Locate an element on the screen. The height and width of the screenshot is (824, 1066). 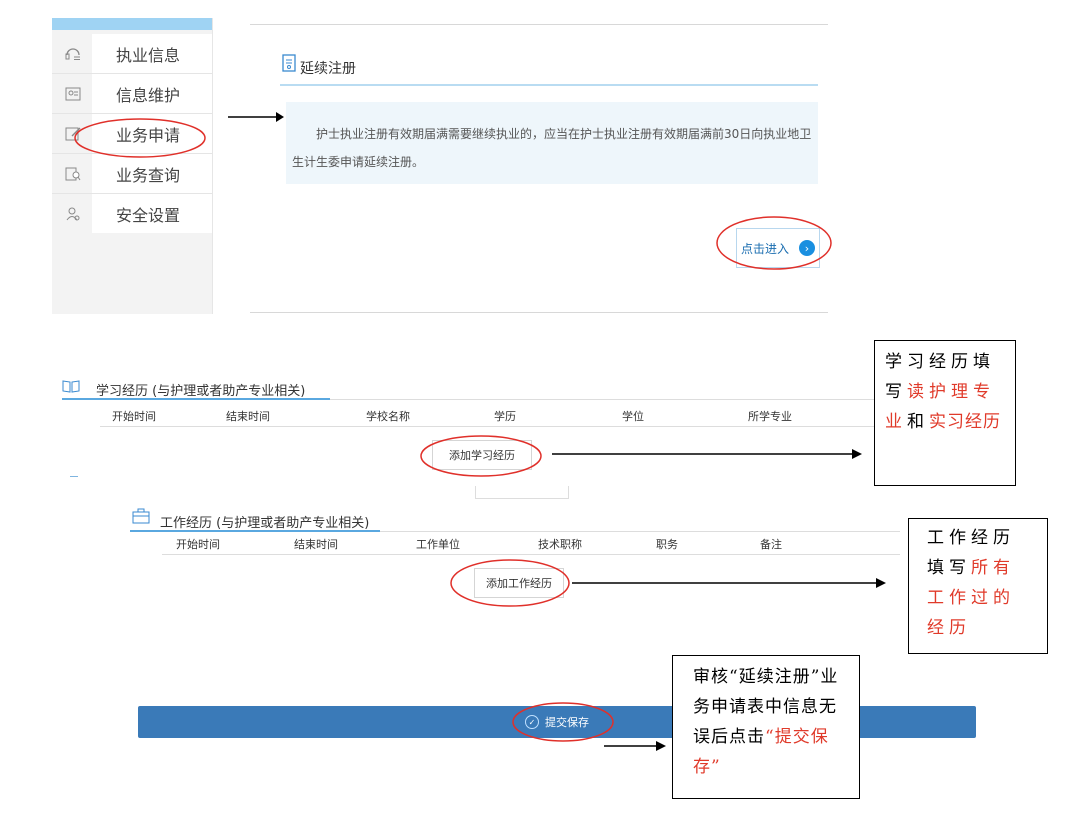
work-col-employer: 工作单位 is located at coordinates (438, 544).